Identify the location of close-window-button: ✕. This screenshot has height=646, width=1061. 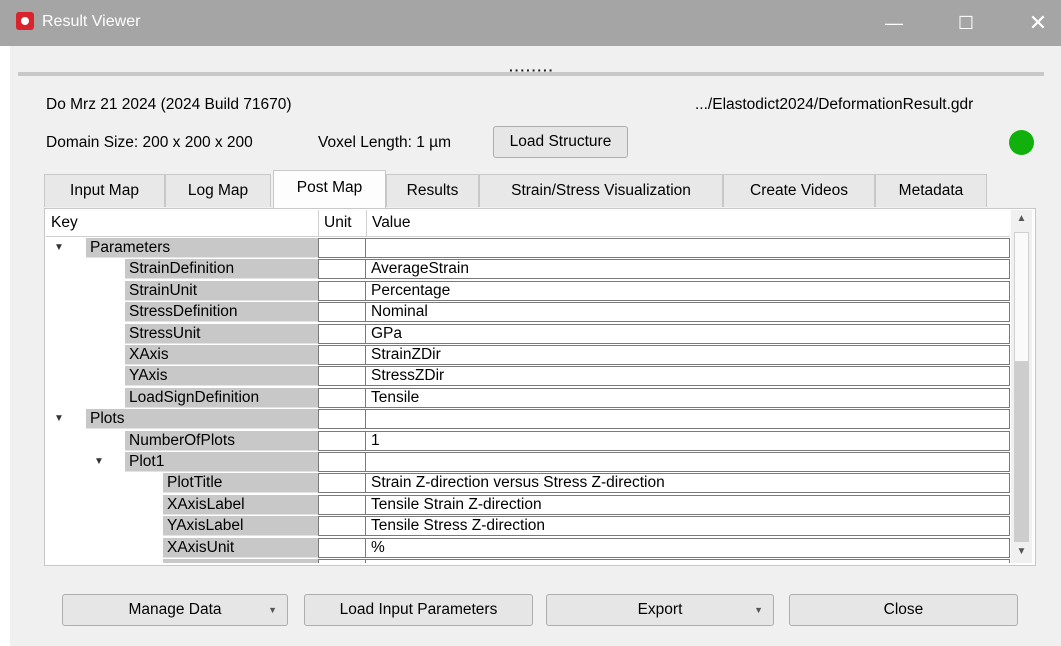
(1038, 23).